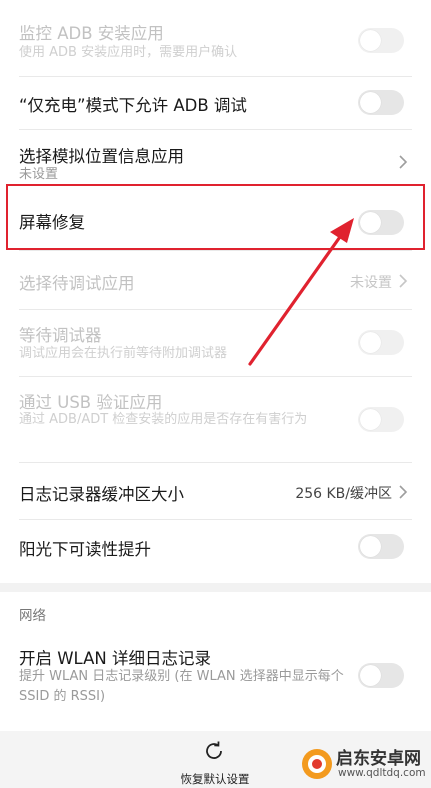 This screenshot has width=431, height=788. Describe the element at coordinates (215, 217) in the screenshot. I see `highlight-box` at that location.